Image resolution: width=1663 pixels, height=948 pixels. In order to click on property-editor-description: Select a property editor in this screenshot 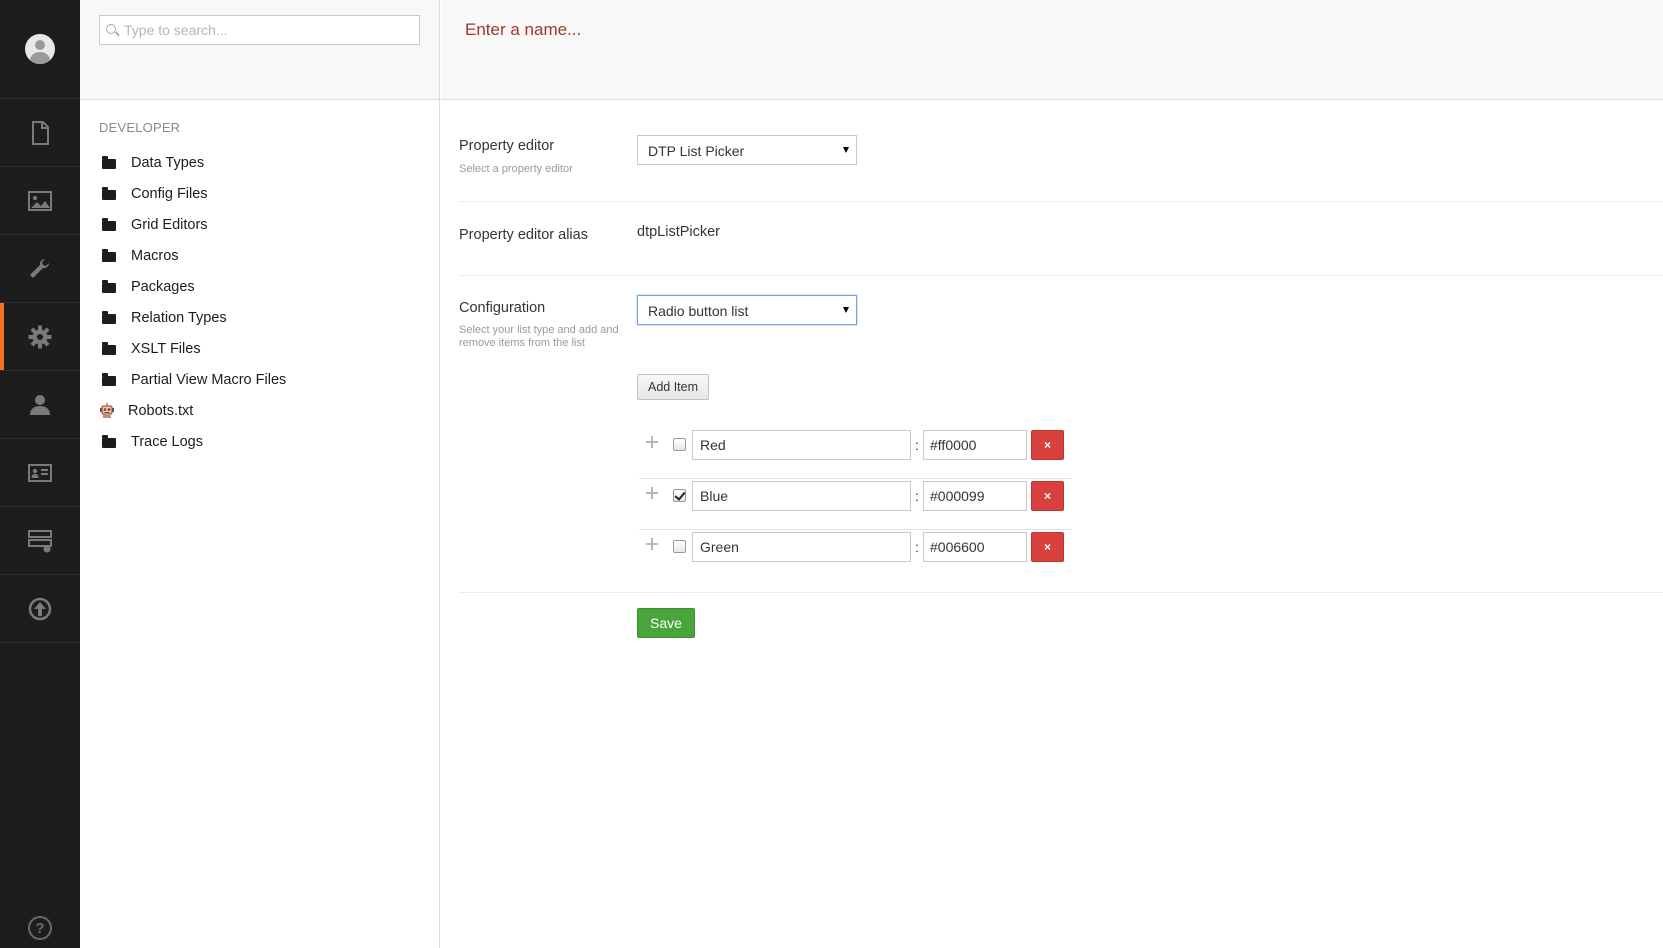, I will do `click(516, 169)`.